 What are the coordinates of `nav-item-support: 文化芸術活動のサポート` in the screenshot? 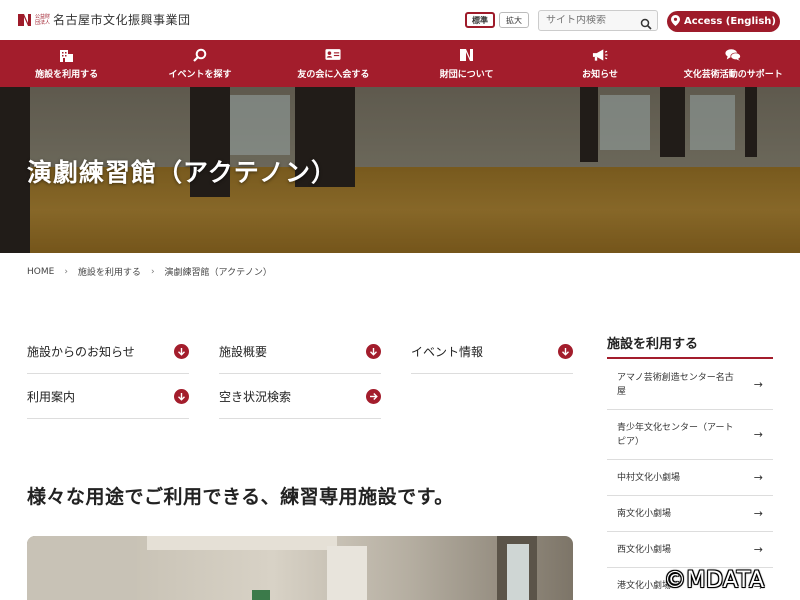 It's located at (733, 63).